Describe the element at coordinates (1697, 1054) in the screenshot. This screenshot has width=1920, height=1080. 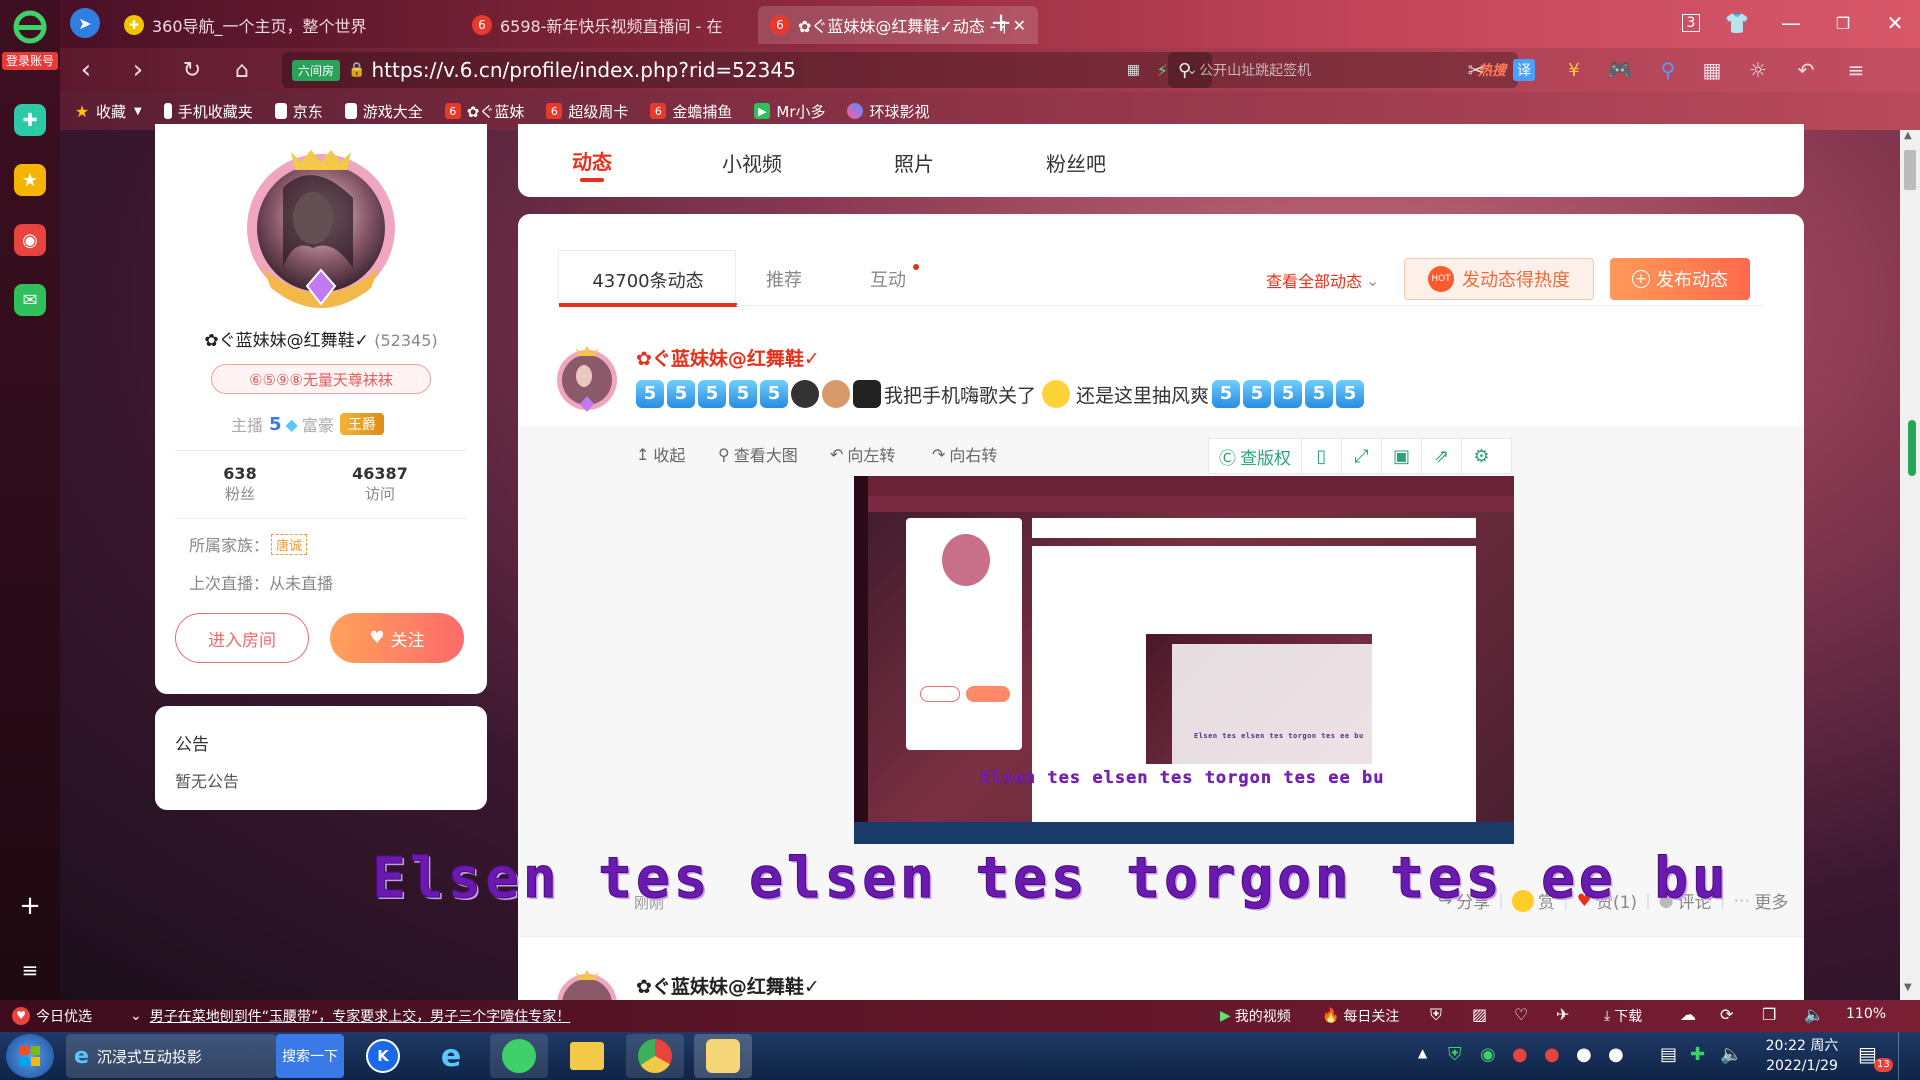
I see `plus-tray-icon: ✚` at that location.